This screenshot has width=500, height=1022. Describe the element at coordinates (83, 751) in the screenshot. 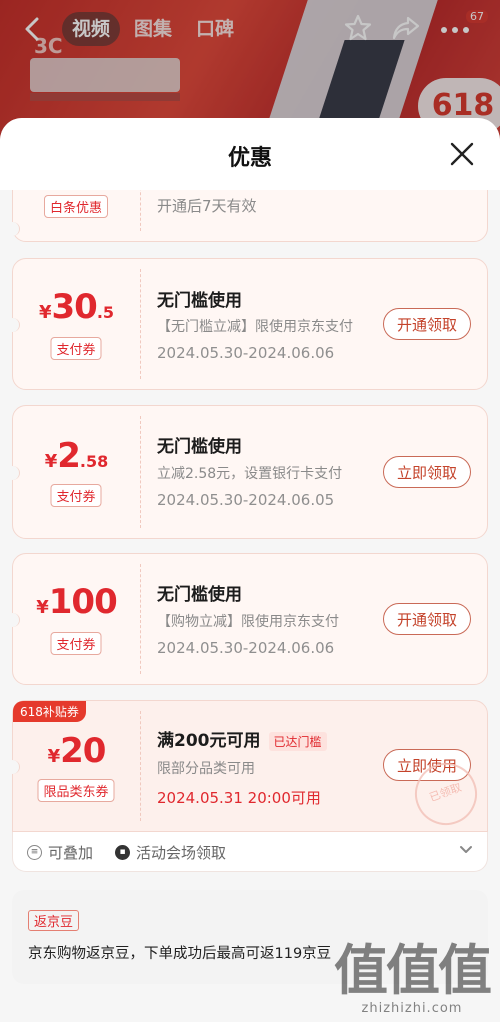

I see `amount-integer: 20` at that location.